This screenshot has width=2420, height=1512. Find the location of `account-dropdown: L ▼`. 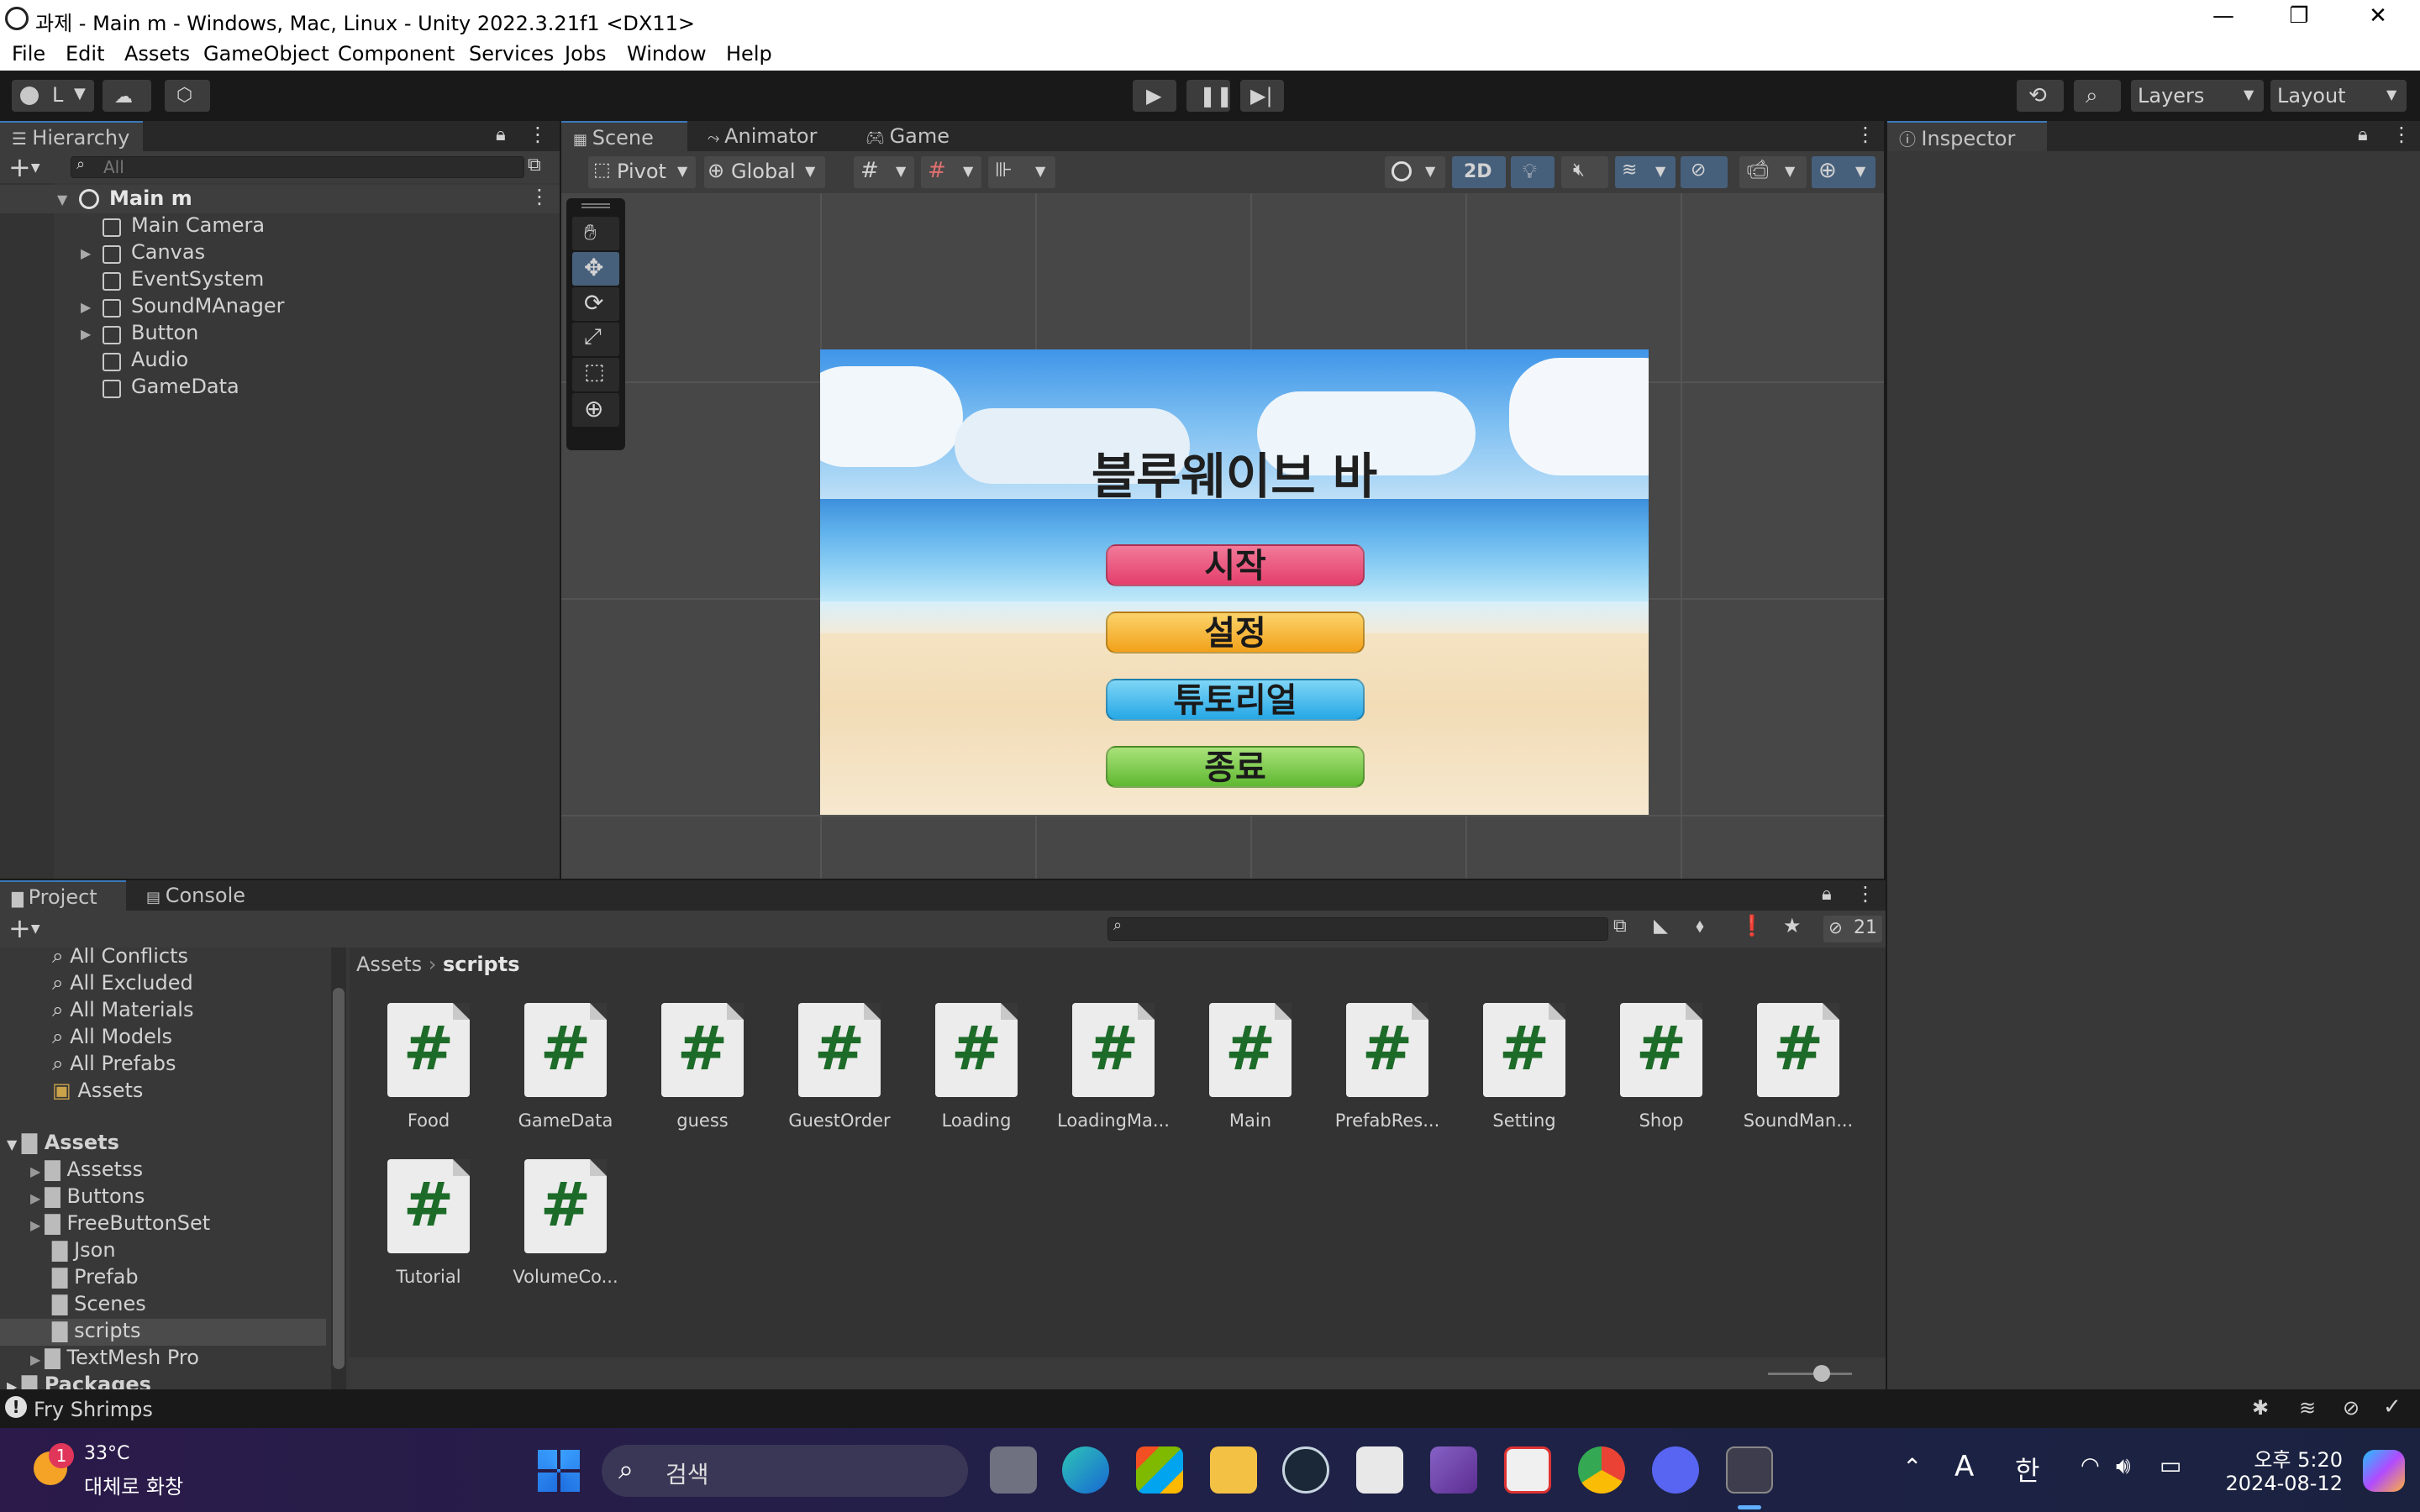

account-dropdown: L ▼ is located at coordinates (53, 96).